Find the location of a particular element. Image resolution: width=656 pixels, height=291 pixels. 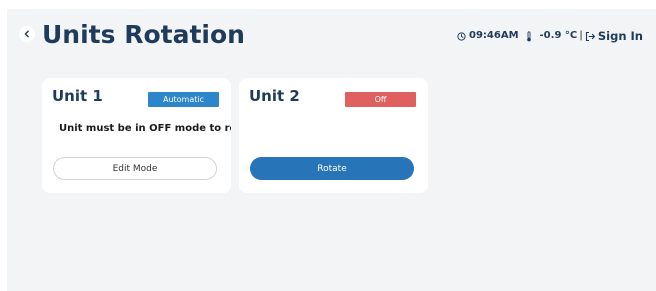

unit-1-rotation-note: Unit must be in OFF mode to rotate is located at coordinates (145, 128).